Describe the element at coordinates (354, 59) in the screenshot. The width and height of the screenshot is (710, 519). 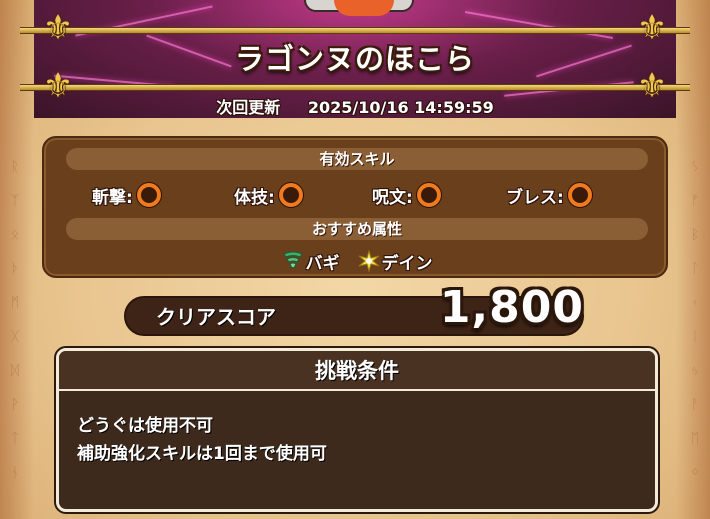
I see `dungeon-title: ラゴンヌのほこら` at that location.